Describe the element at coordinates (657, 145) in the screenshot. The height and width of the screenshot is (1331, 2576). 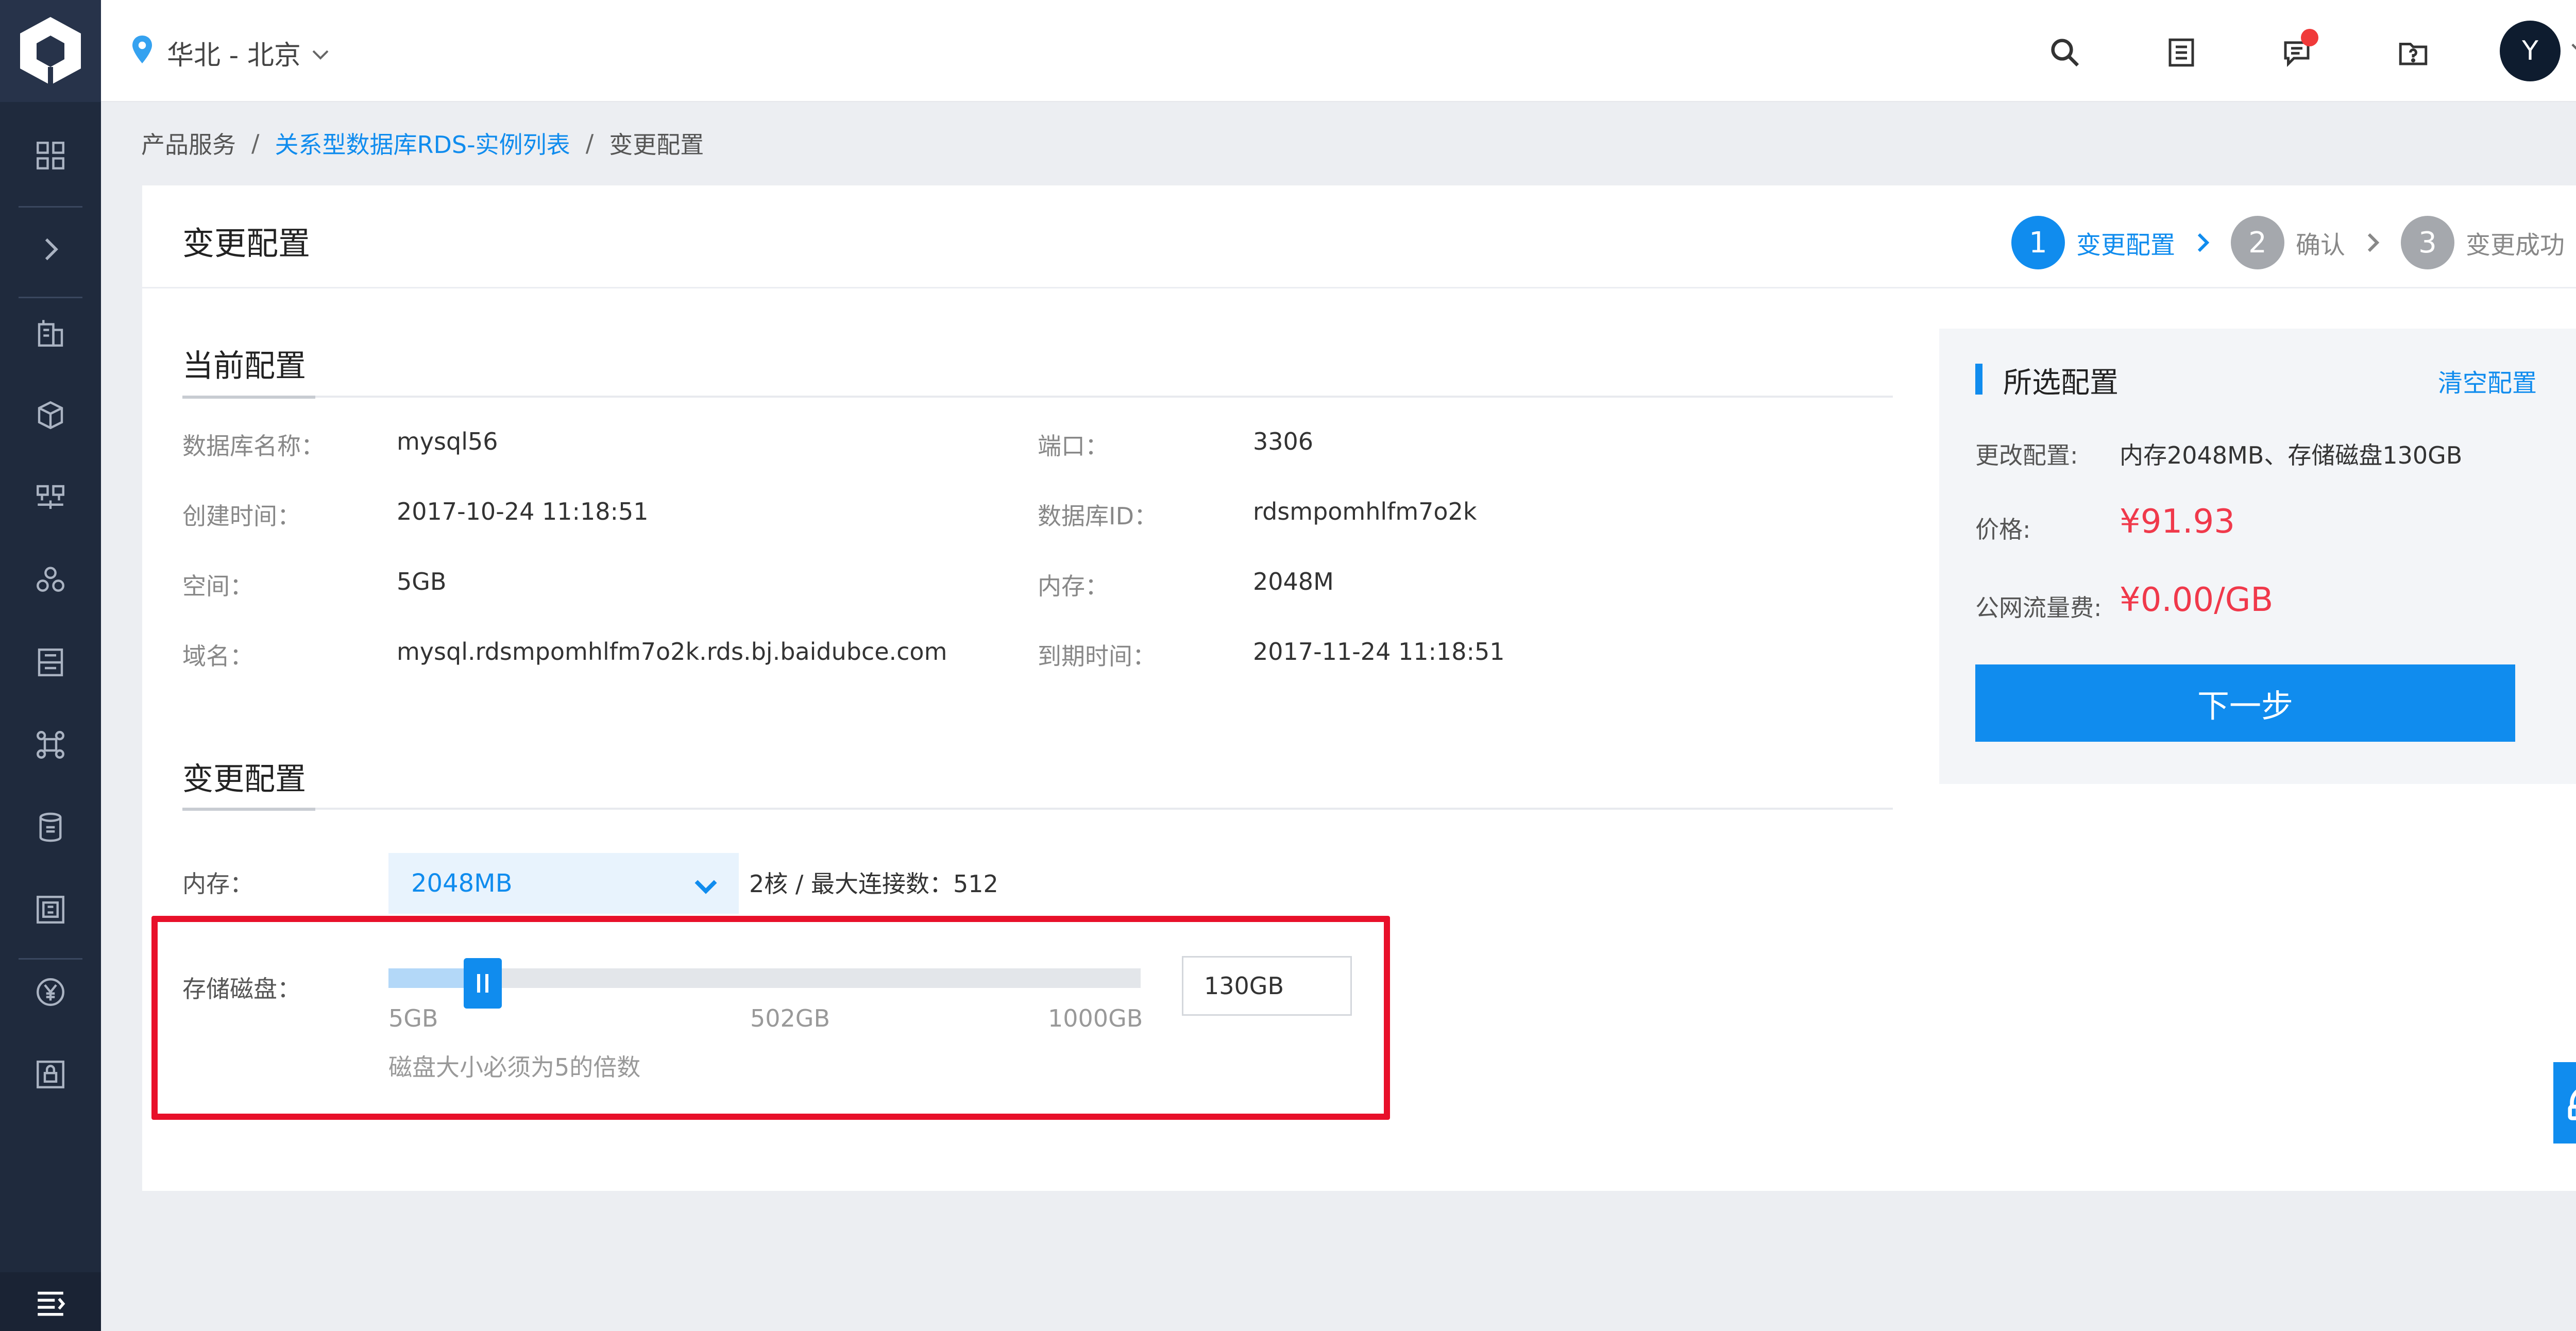
I see `breadcrumb-current: 变更配置` at that location.